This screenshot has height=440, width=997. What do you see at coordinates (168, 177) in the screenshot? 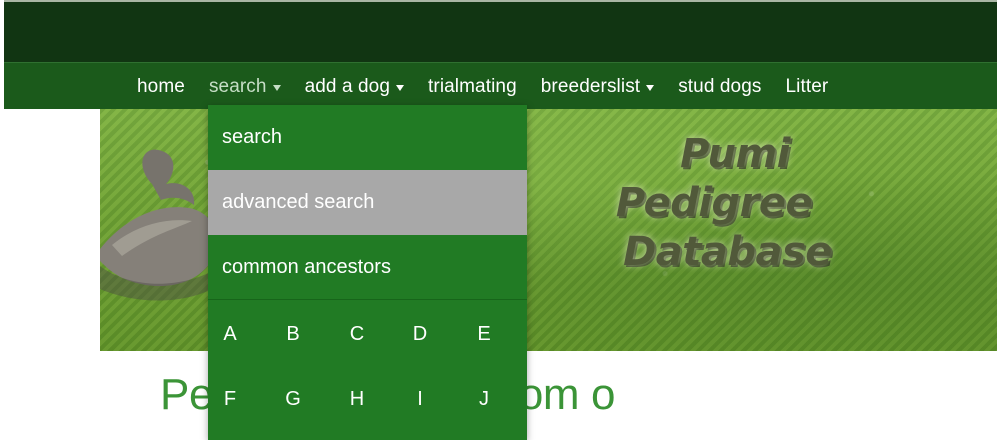
I see `dog-tail` at bounding box center [168, 177].